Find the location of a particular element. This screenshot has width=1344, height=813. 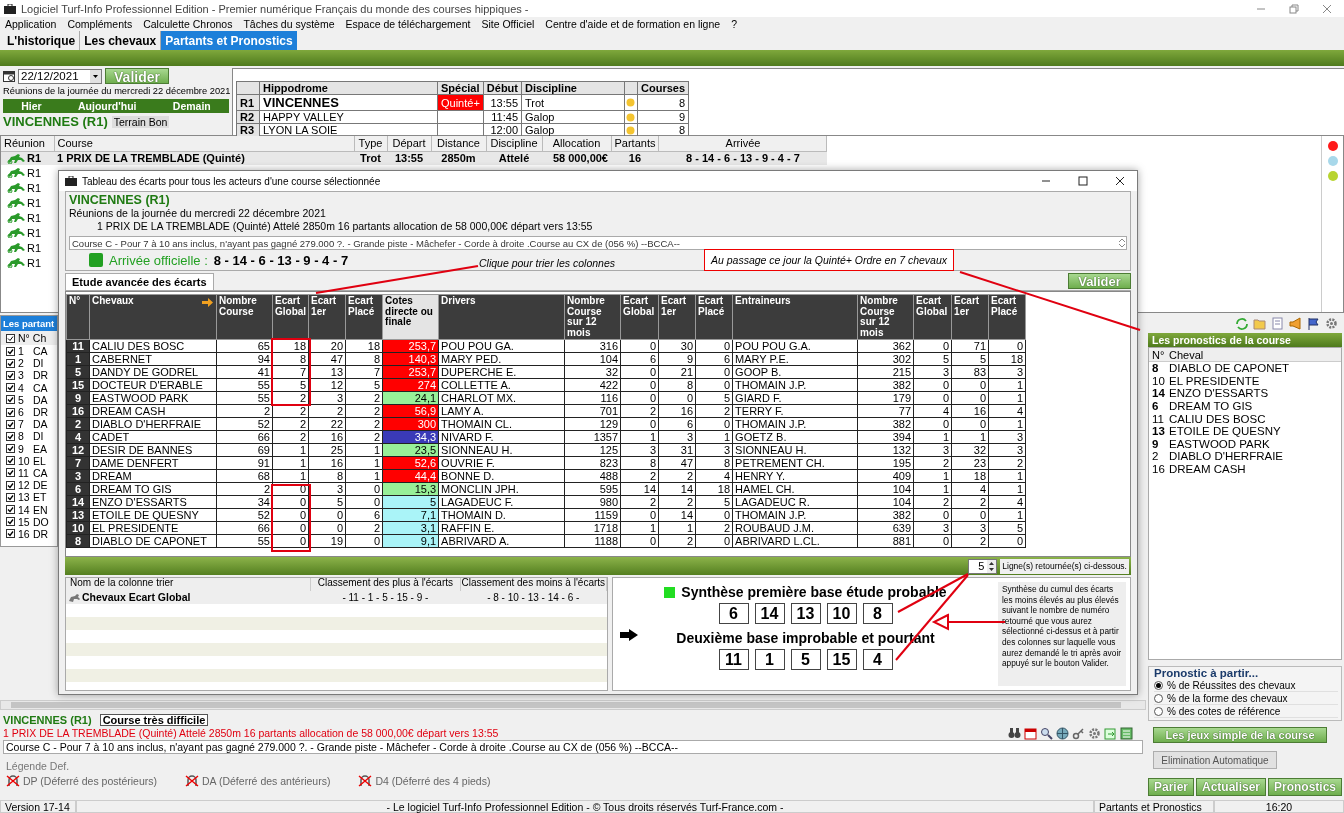

list-item: 6 DREAM TO GIS is located at coordinates (1245, 406).